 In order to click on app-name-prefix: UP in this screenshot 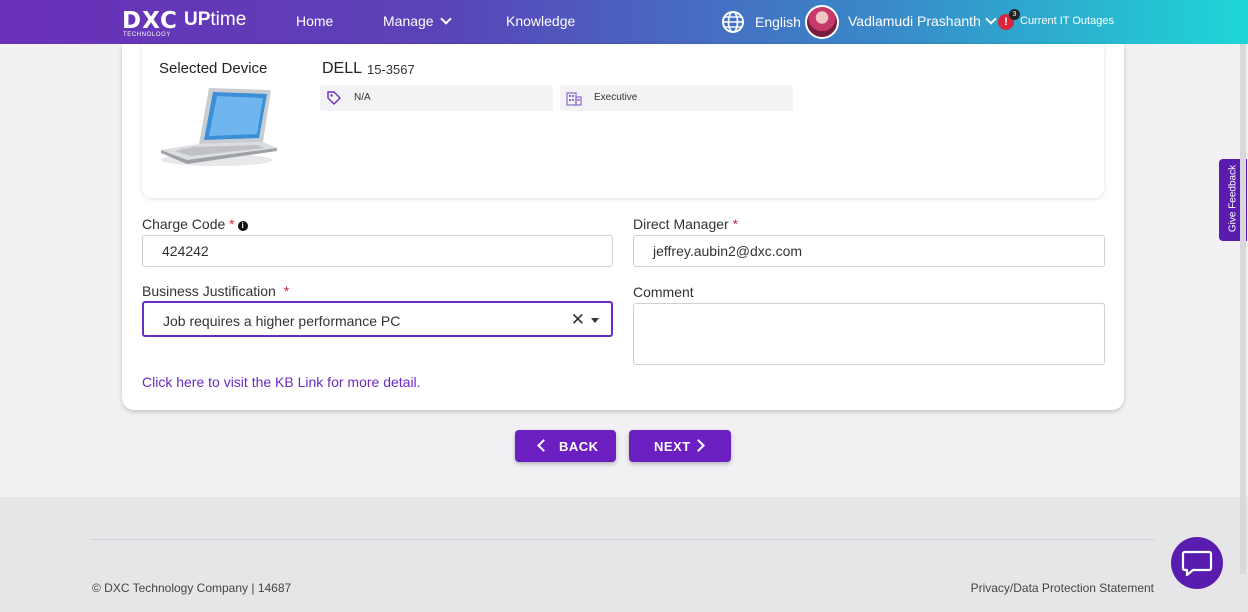, I will do `click(197, 19)`.